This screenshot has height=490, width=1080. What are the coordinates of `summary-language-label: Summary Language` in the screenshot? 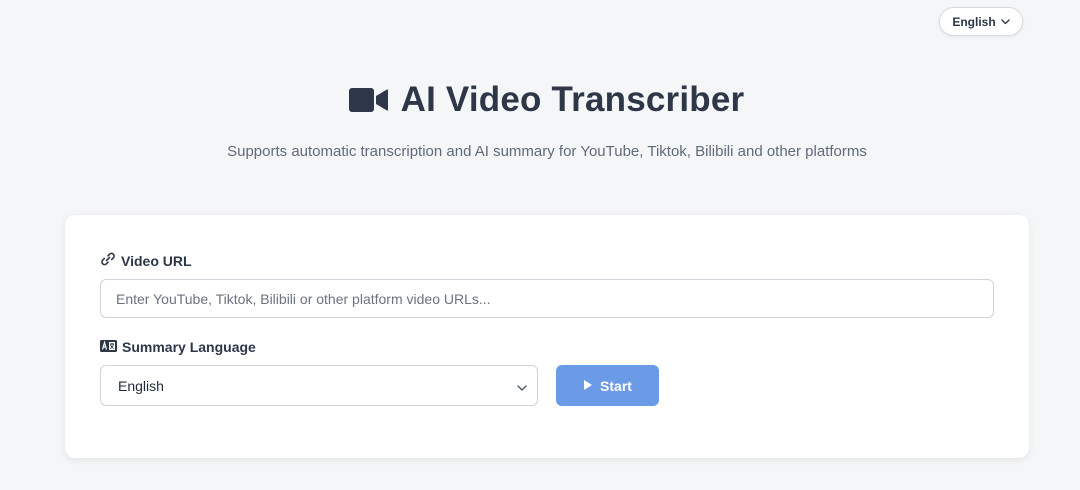 It's located at (178, 347).